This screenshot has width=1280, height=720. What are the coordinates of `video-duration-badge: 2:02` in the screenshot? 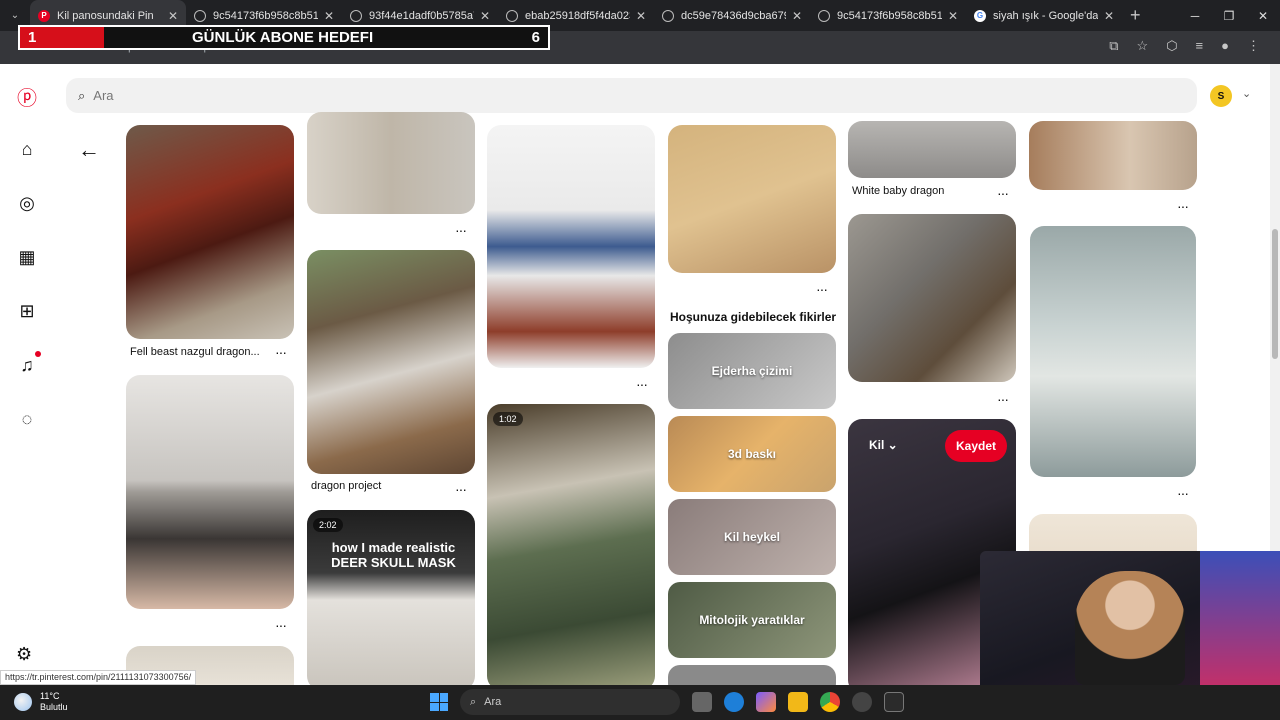 It's located at (328, 525).